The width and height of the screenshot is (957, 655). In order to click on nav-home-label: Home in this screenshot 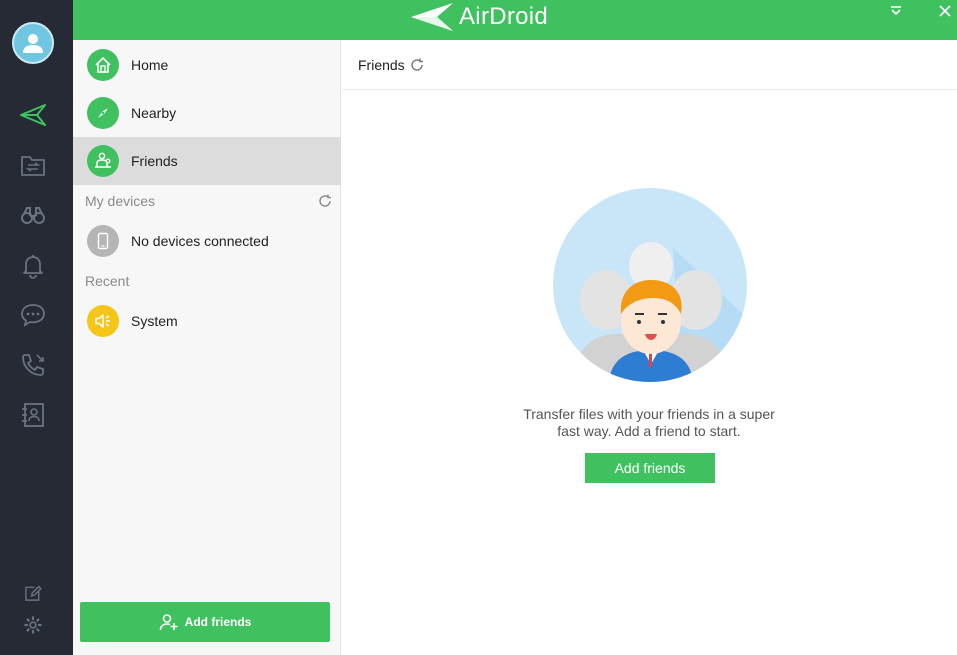, I will do `click(150, 65)`.